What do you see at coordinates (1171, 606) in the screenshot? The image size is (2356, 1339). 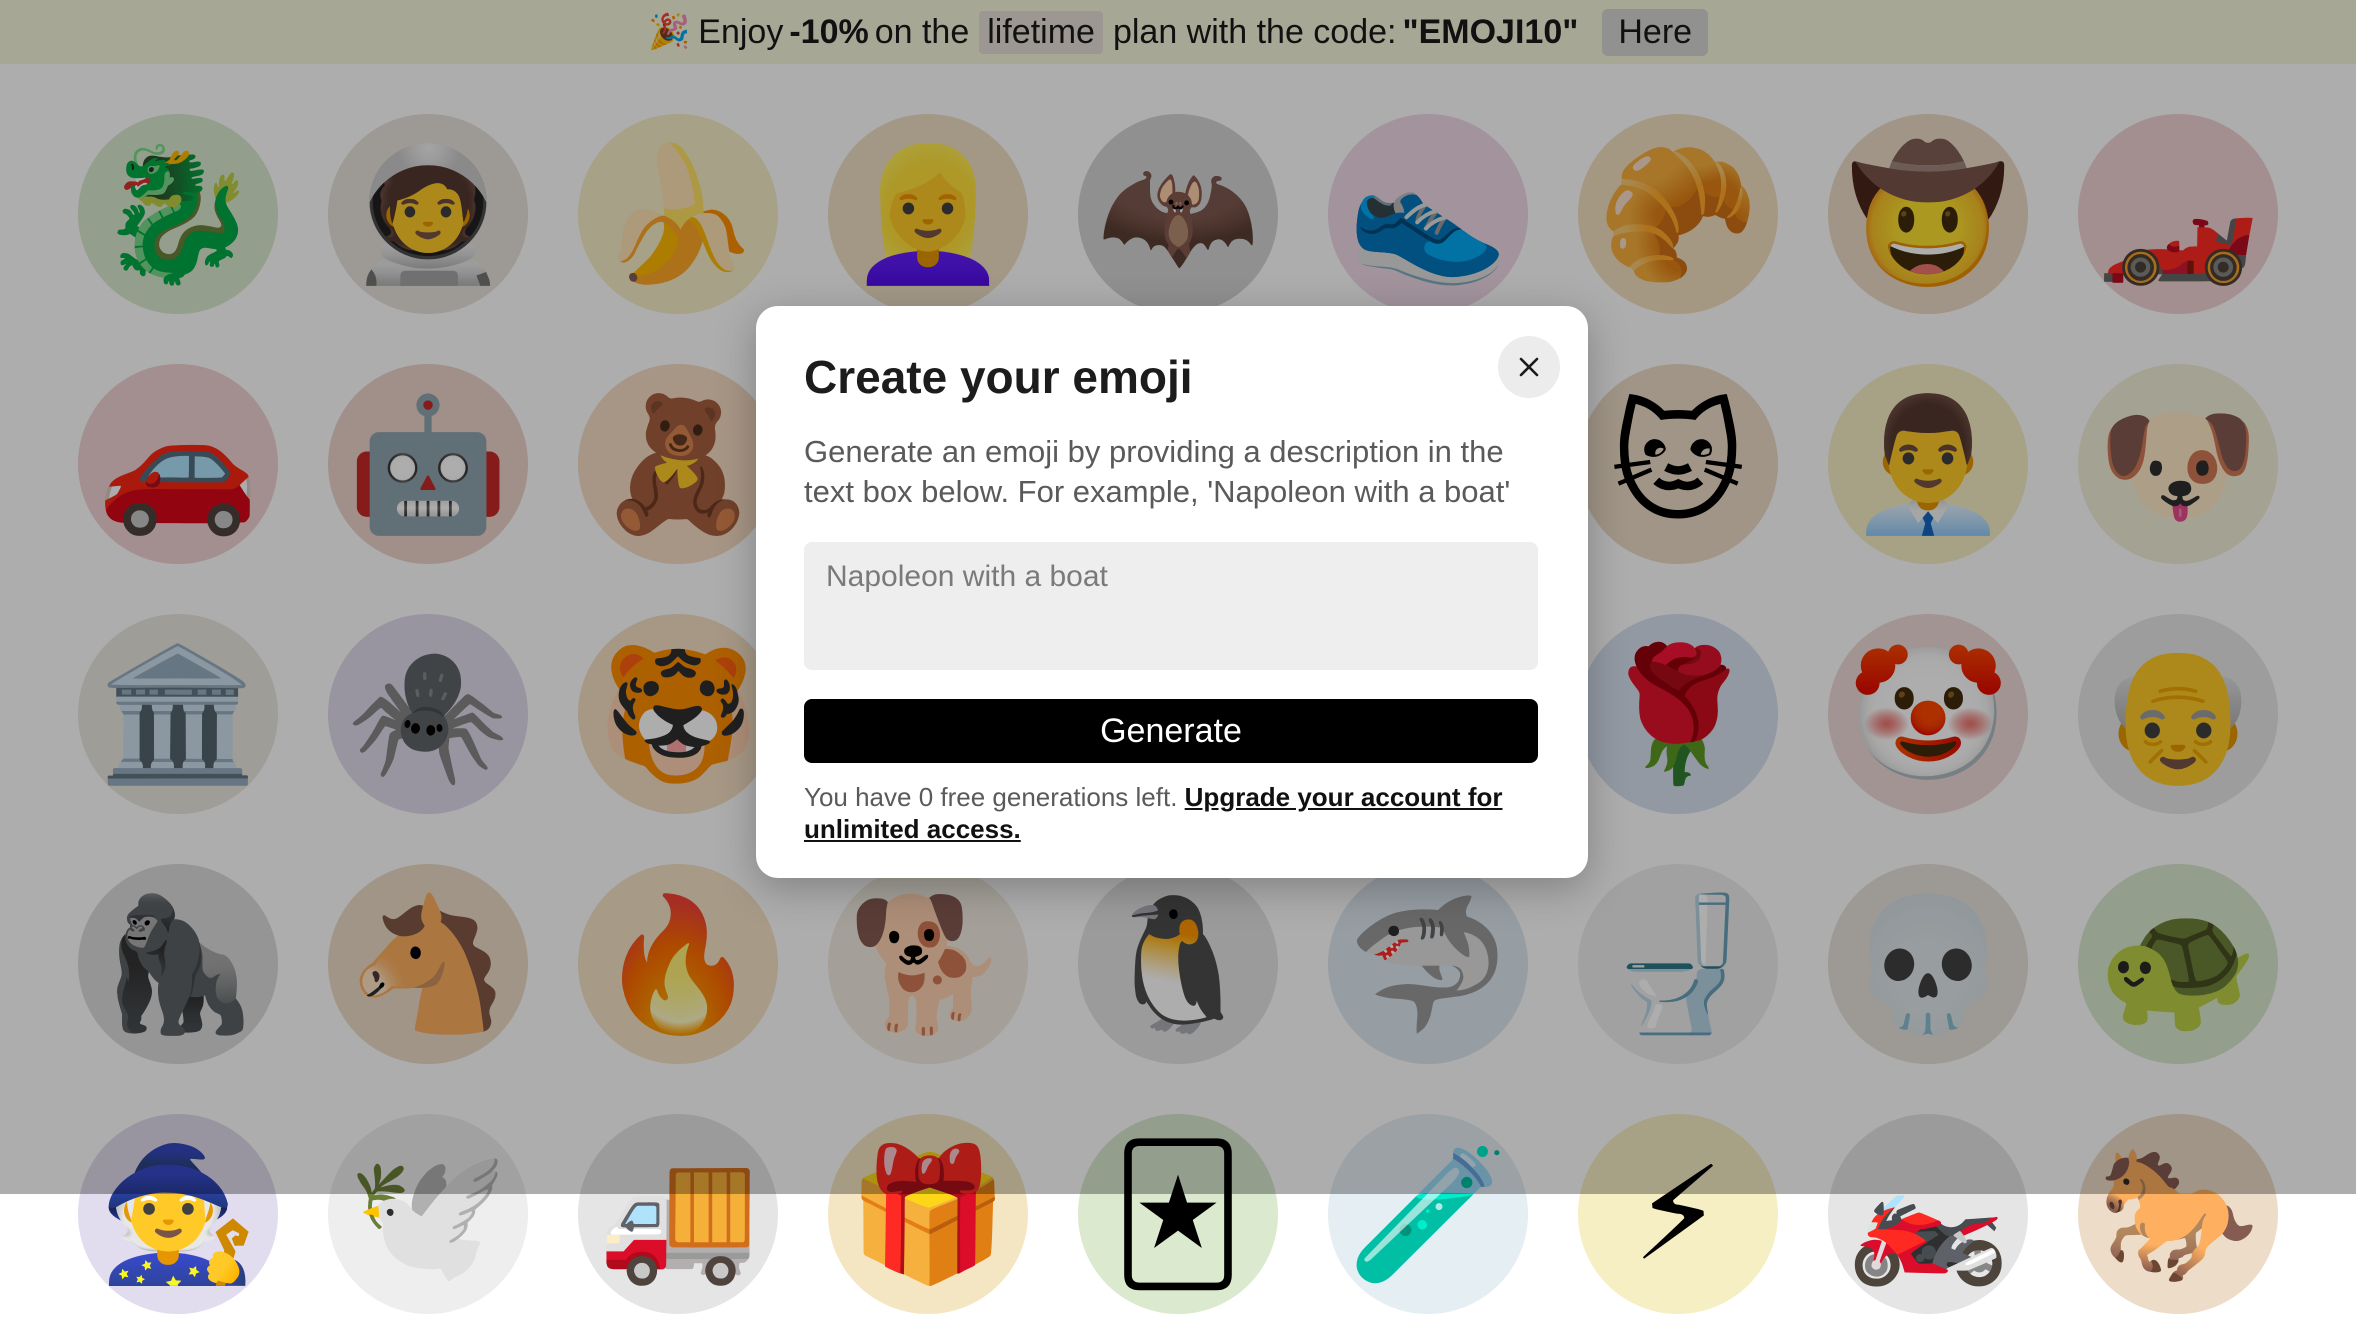 I see `prompt-input` at bounding box center [1171, 606].